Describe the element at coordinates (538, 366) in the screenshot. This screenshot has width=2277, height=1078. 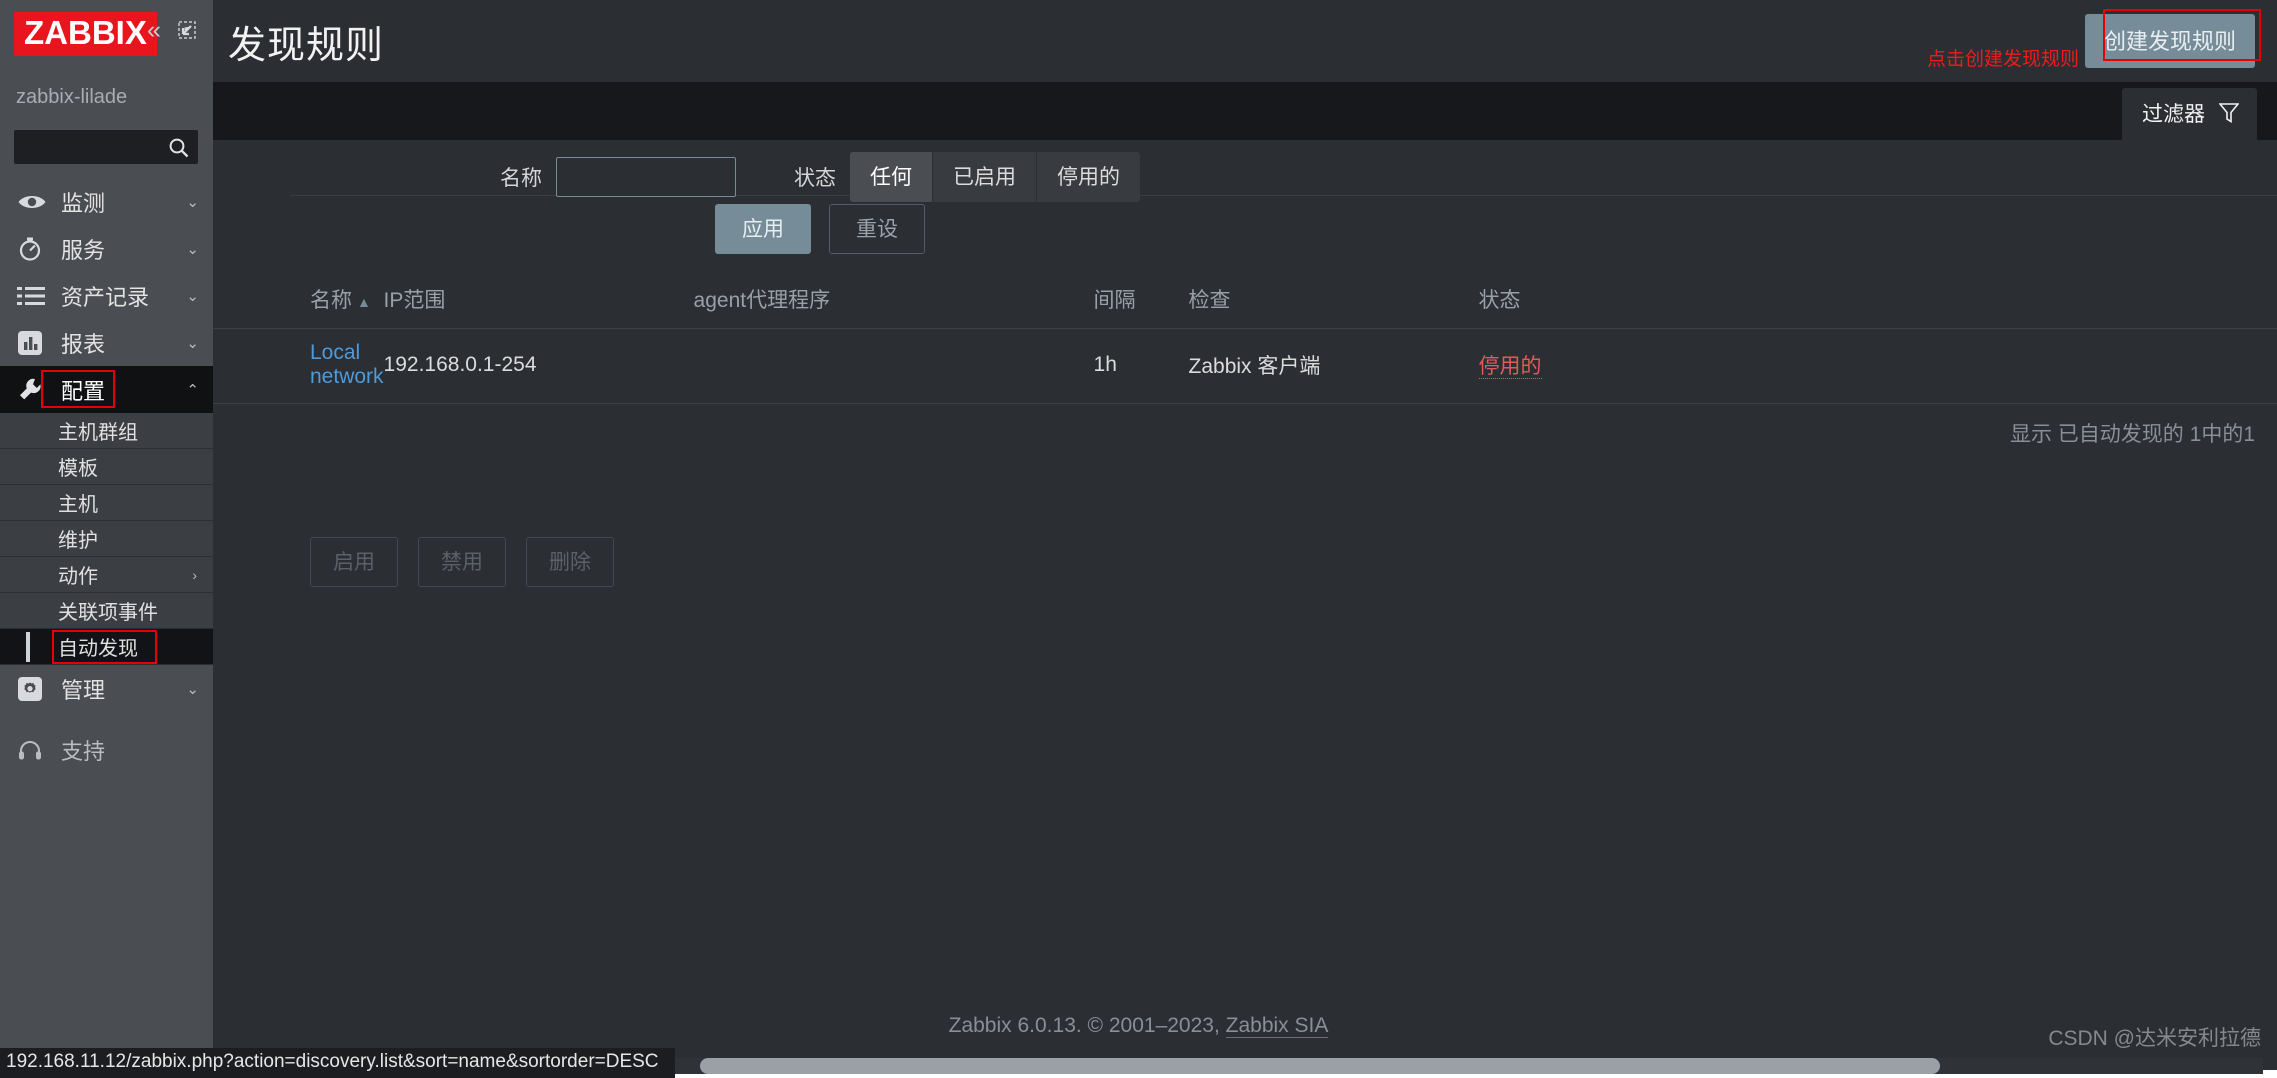
I see `cell-ip-range: 192.168.0.1-254` at that location.